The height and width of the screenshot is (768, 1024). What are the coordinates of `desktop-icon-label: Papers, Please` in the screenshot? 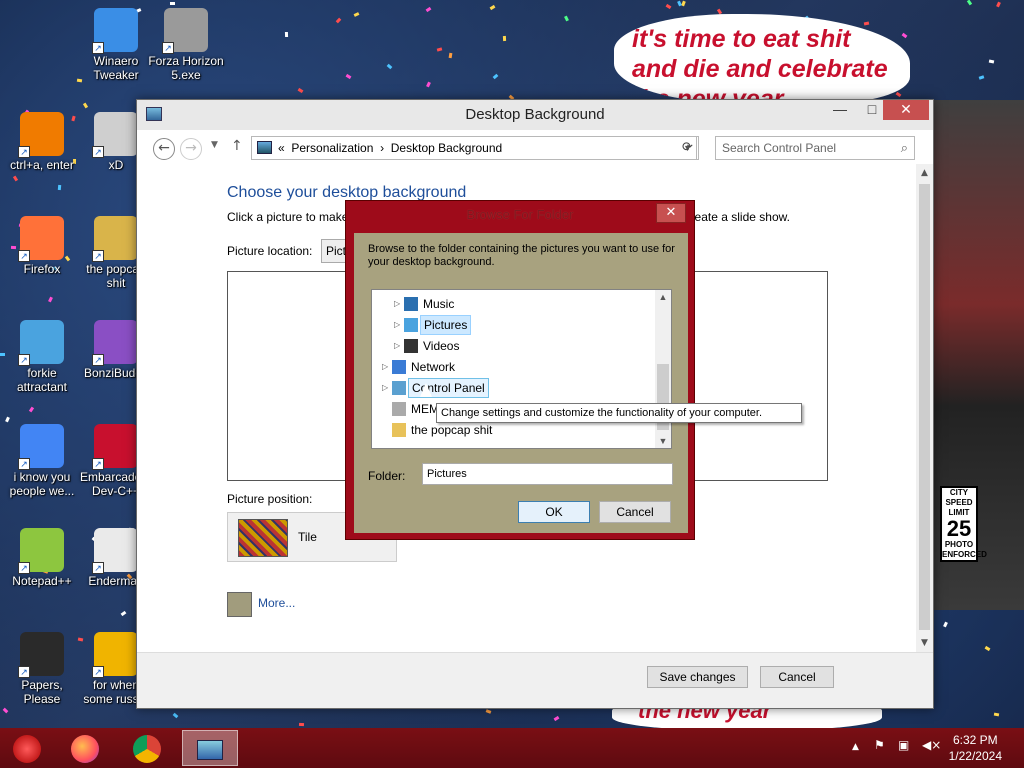 It's located at (42, 692).